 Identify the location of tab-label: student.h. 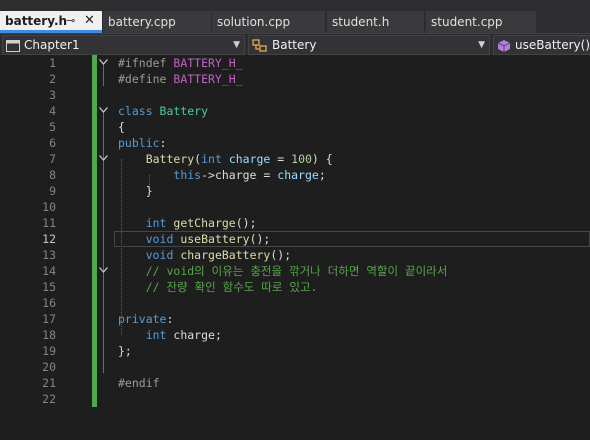
(361, 22).